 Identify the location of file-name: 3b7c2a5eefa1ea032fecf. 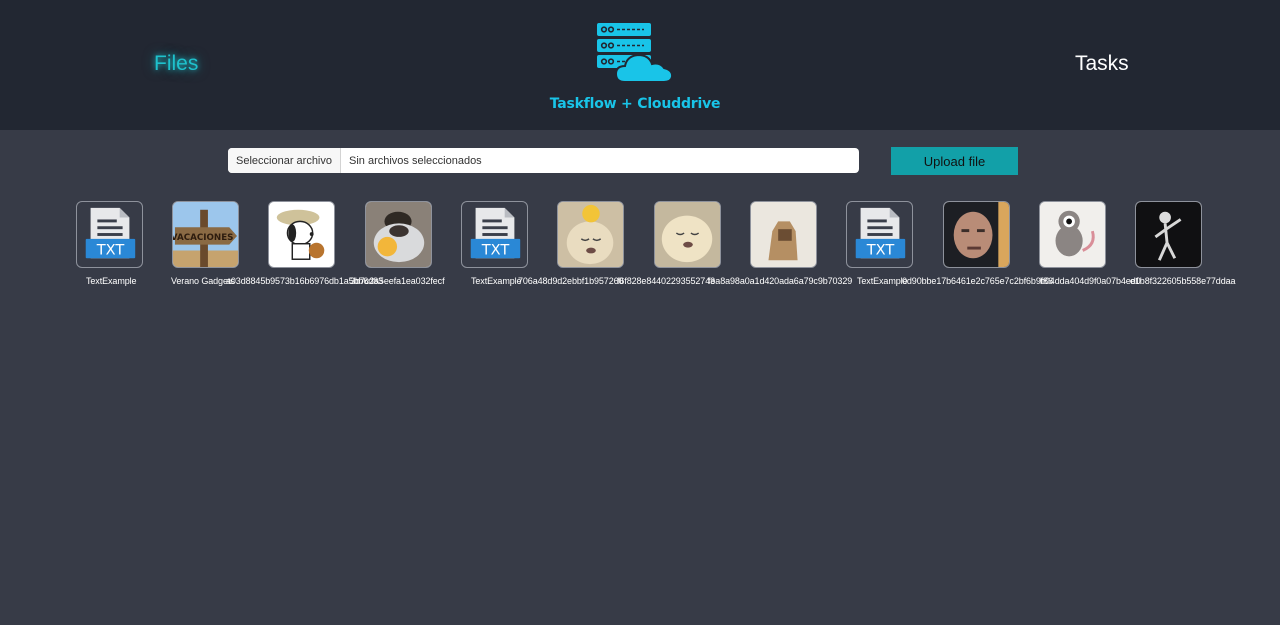
(397, 281).